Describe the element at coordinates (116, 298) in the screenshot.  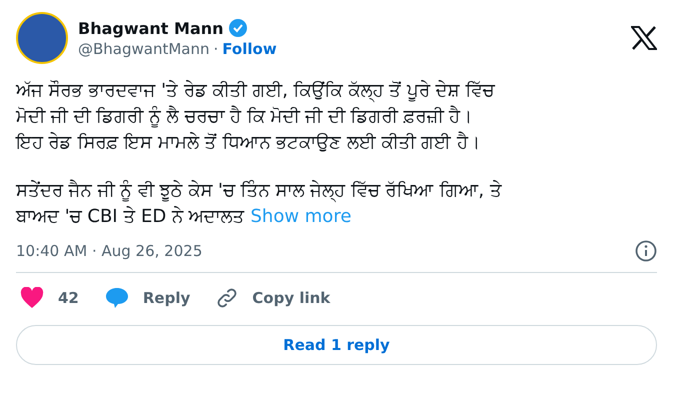
I see `speech-bubble-icon` at that location.